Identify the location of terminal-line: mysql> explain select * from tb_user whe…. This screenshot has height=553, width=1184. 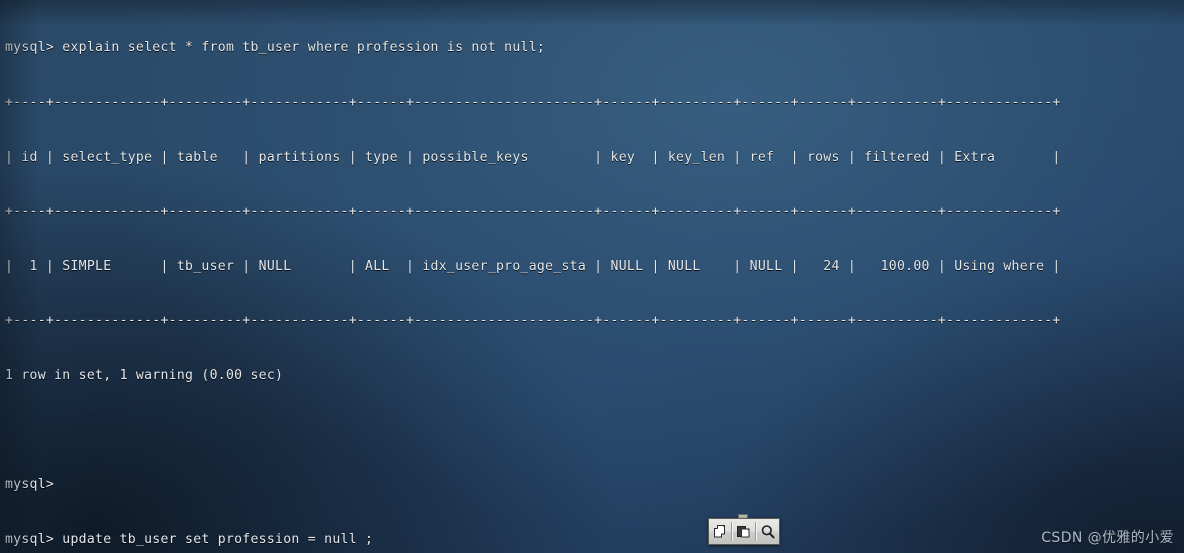
(275, 48).